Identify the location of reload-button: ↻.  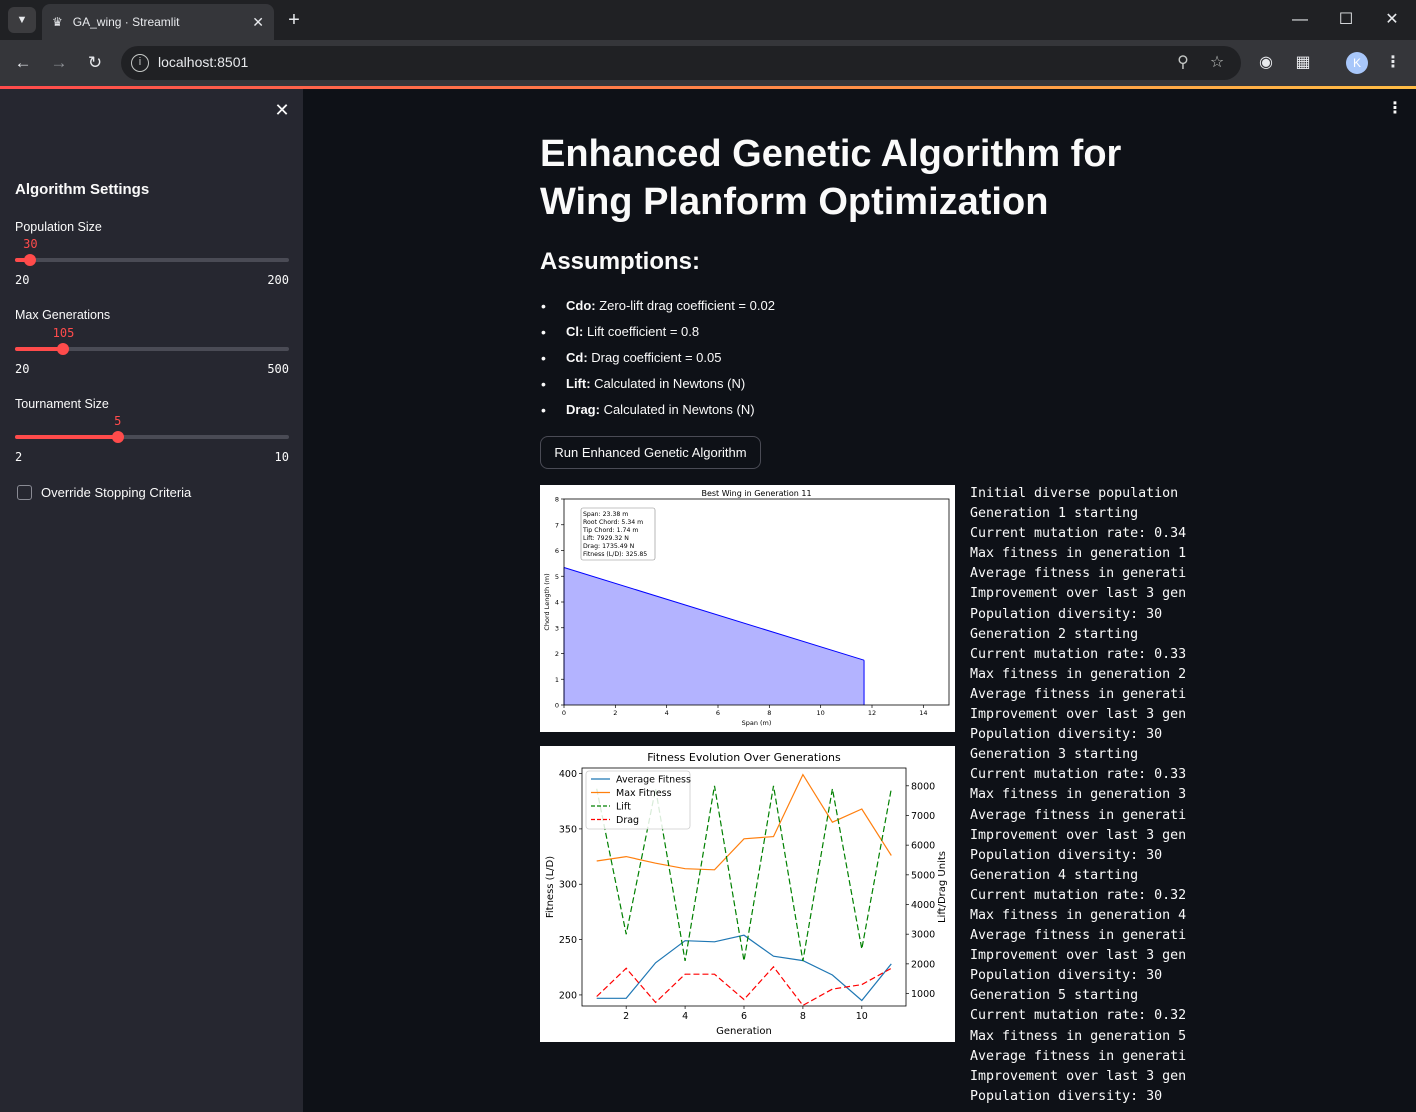
(95, 63).